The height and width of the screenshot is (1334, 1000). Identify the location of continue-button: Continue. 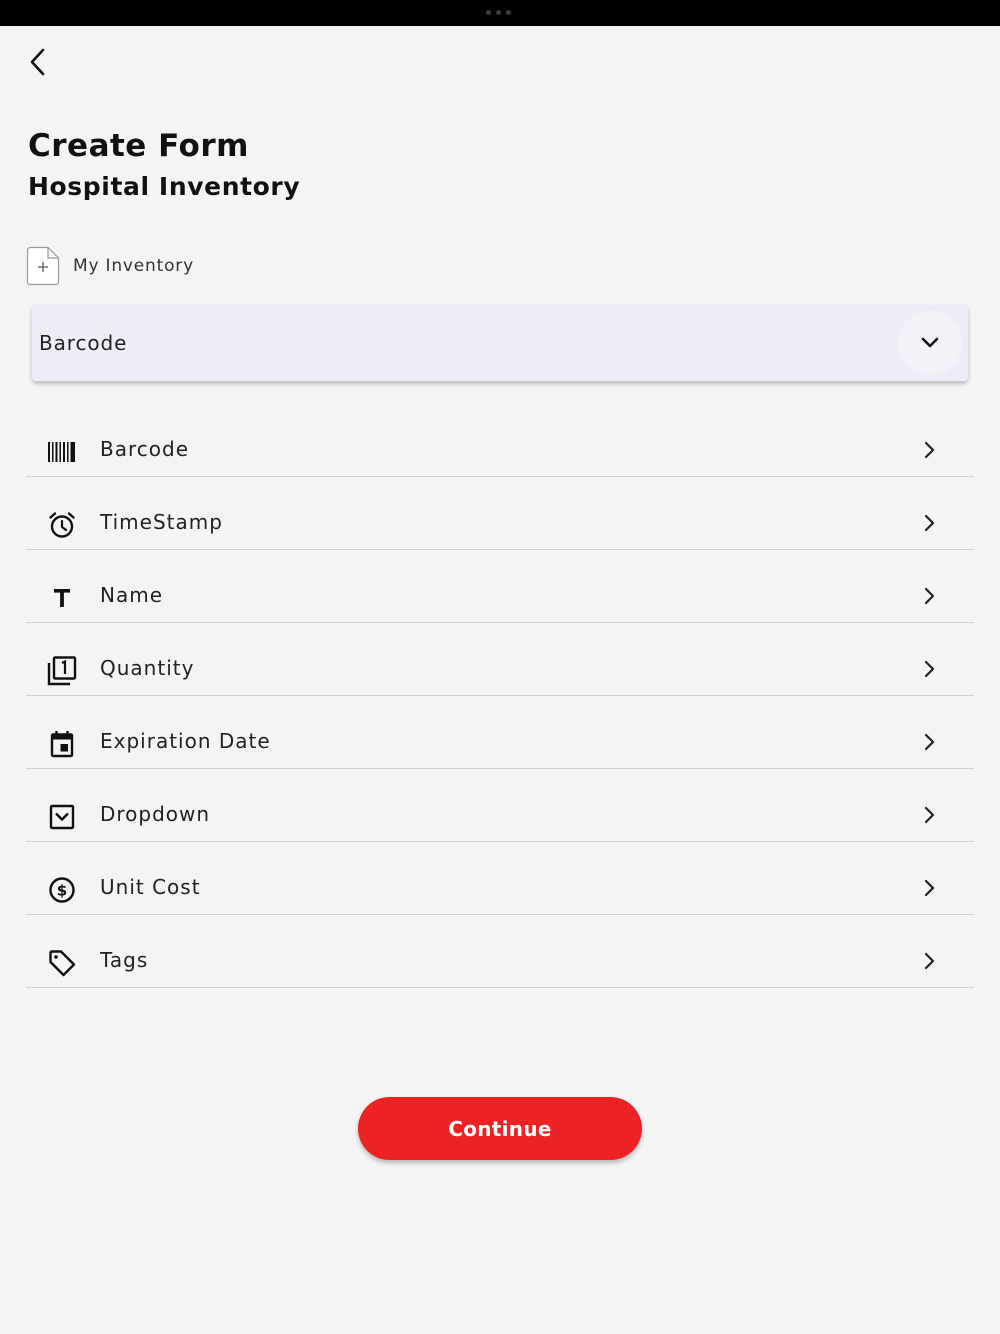
(500, 1128).